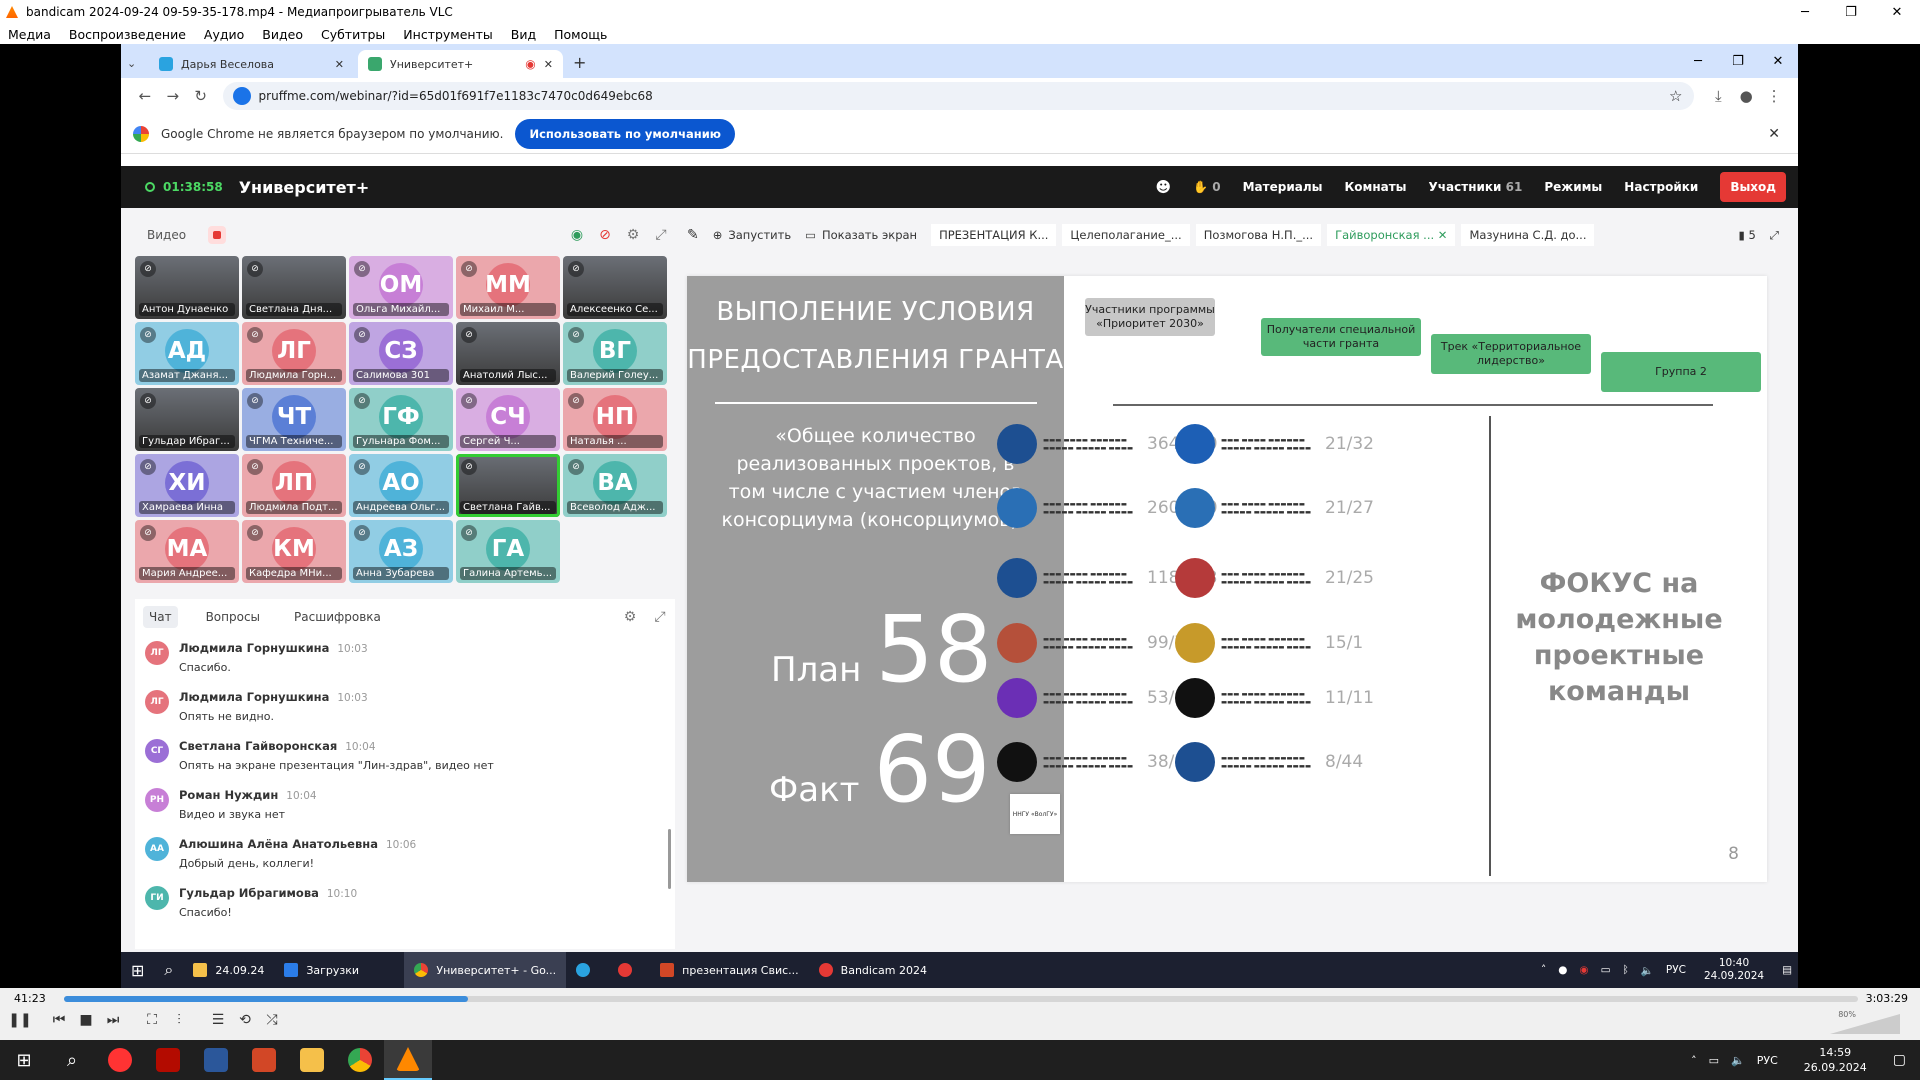 The image size is (1920, 1080). What do you see at coordinates (201, 96) in the screenshot?
I see `reload-icon: ↻` at bounding box center [201, 96].